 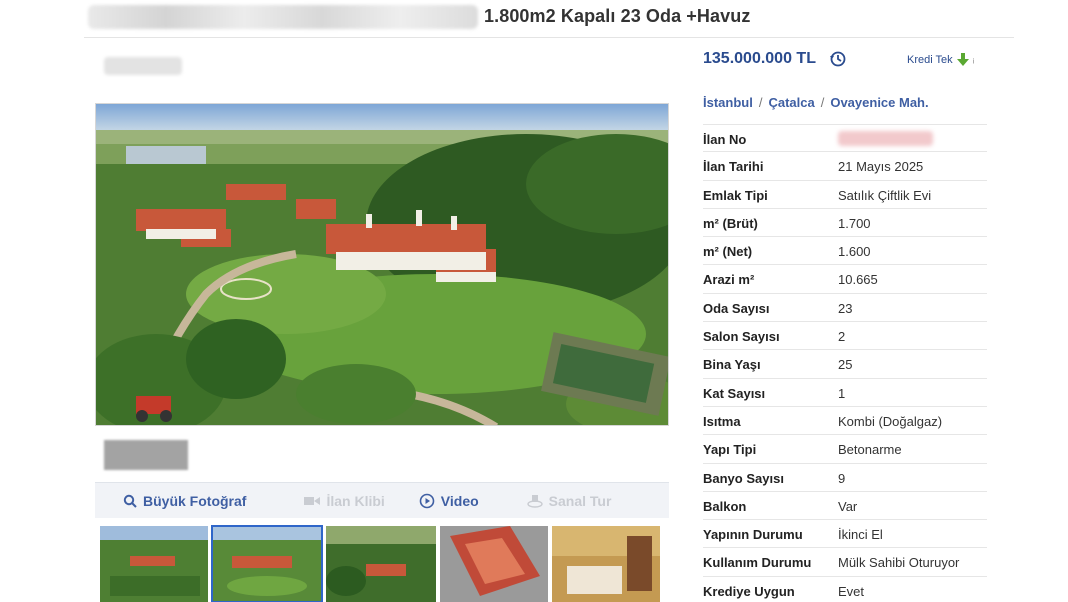 I want to click on credit-link: Kredi Tek ᵢ, so click(x=940, y=60).